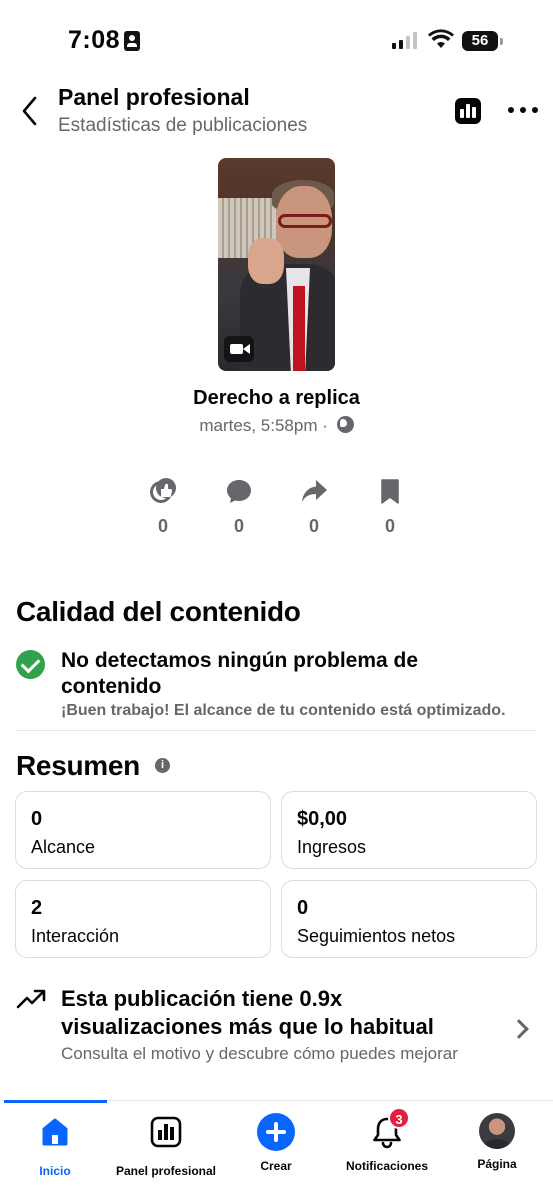 The height and width of the screenshot is (1200, 553). What do you see at coordinates (183, 125) in the screenshot?
I see `page-subtitle: Estadísticas de publicaciones` at bounding box center [183, 125].